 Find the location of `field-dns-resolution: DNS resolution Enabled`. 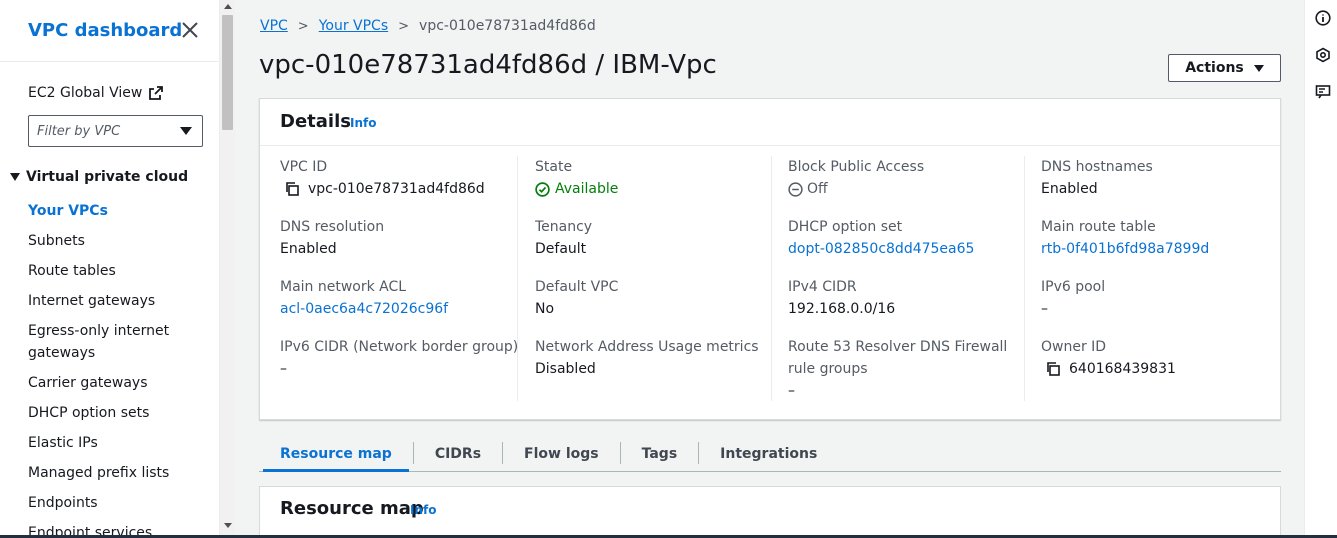

field-dns-resolution: DNS resolution Enabled is located at coordinates (332, 238).